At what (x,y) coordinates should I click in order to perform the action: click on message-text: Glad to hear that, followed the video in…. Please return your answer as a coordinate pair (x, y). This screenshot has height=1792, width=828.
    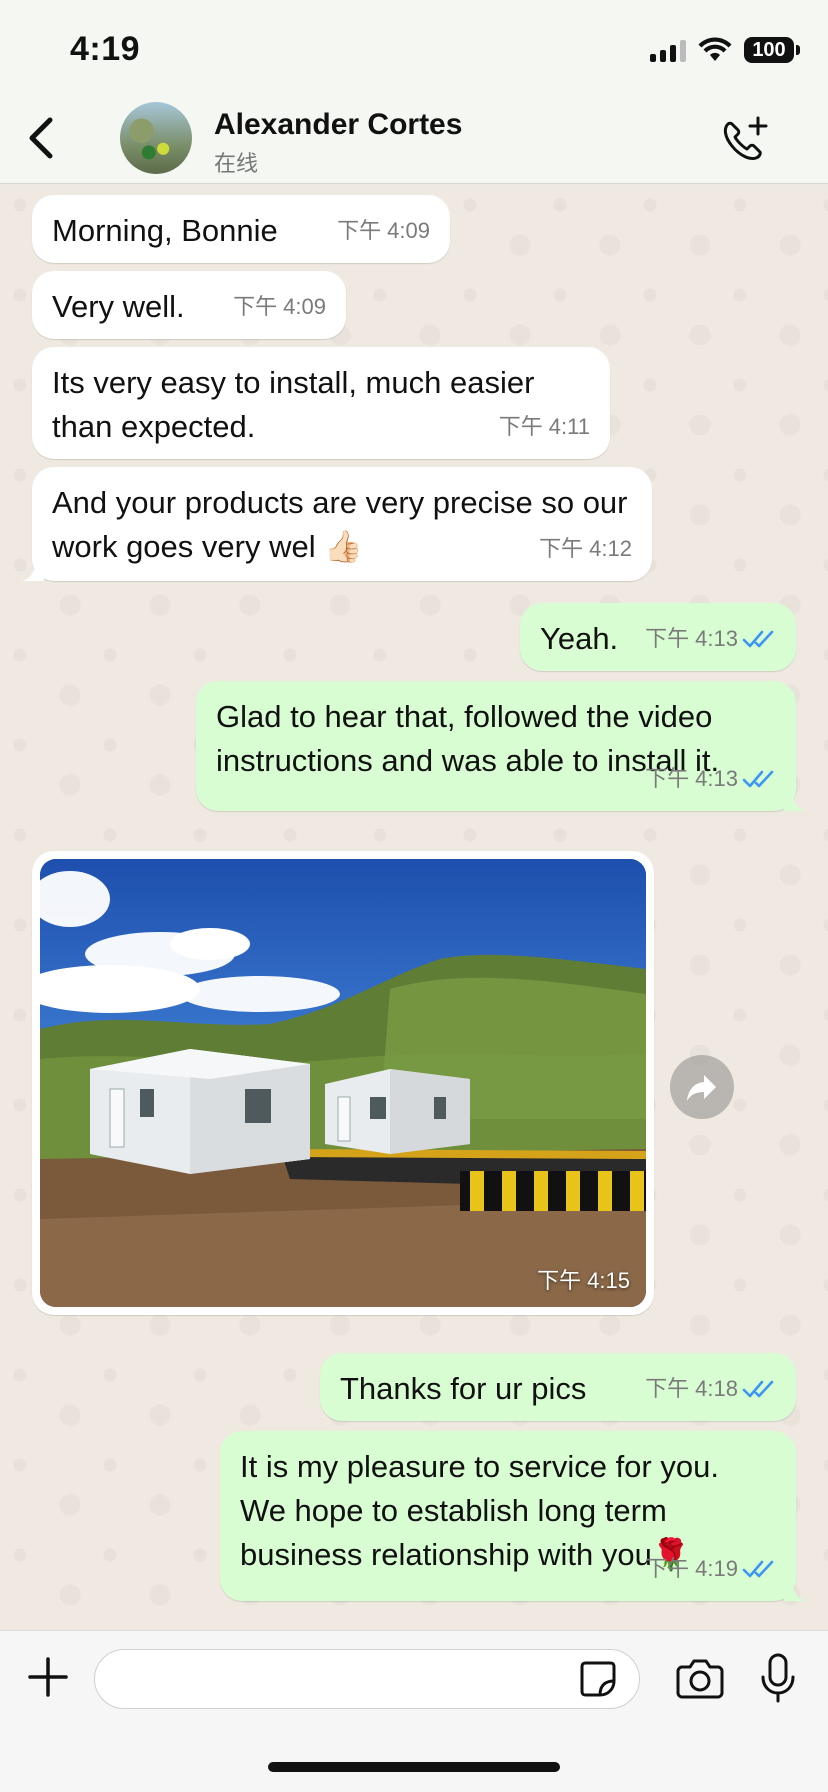
    Looking at the image, I should click on (468, 738).